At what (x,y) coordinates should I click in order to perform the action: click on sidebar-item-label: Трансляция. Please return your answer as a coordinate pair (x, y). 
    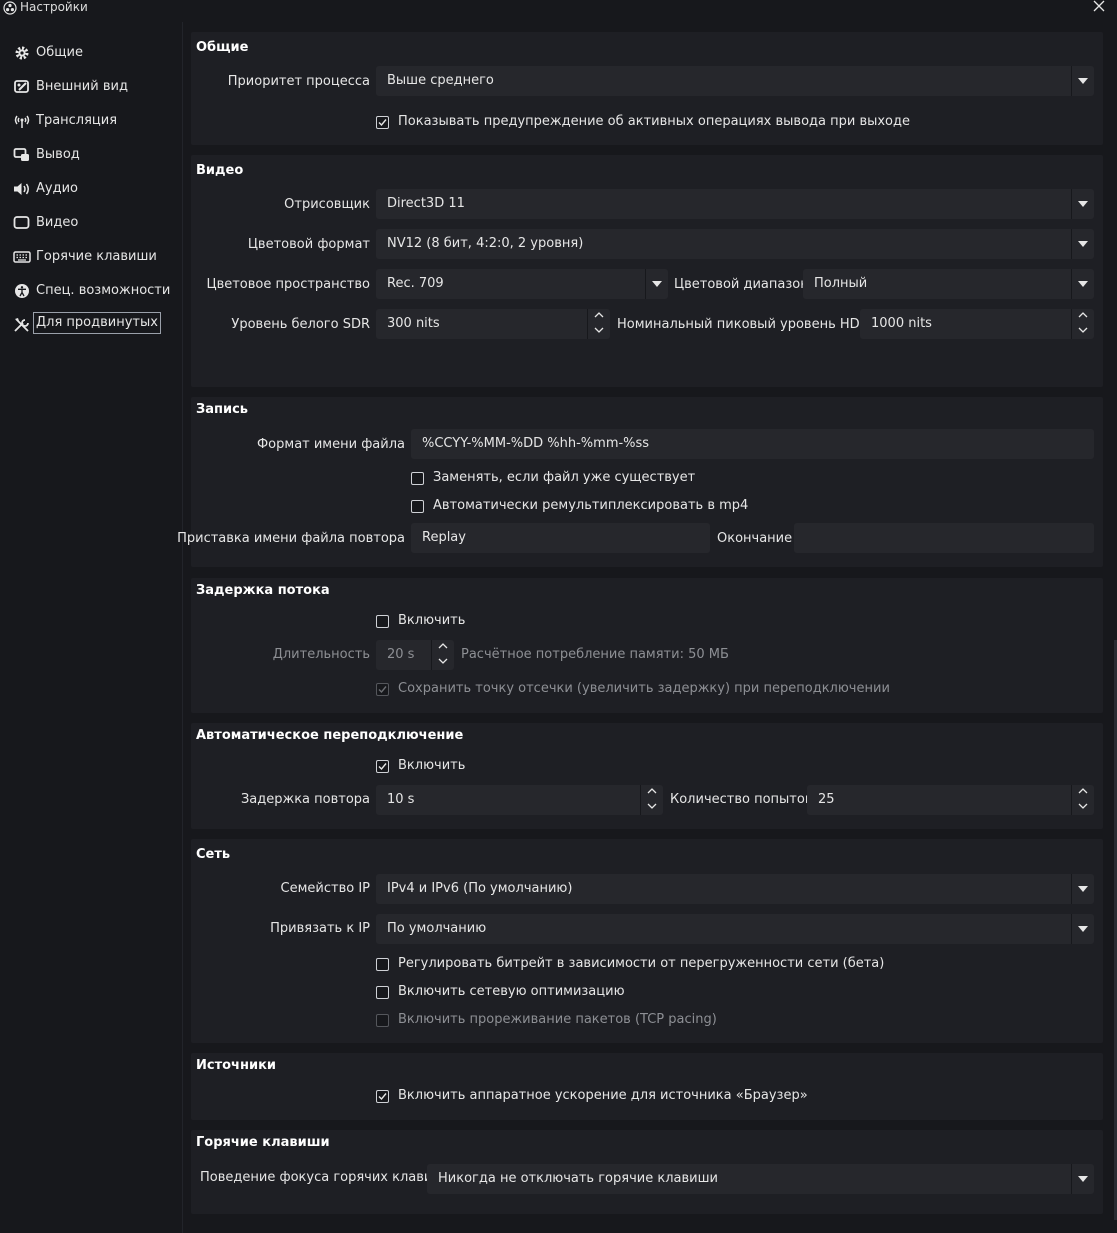
    Looking at the image, I should click on (77, 120).